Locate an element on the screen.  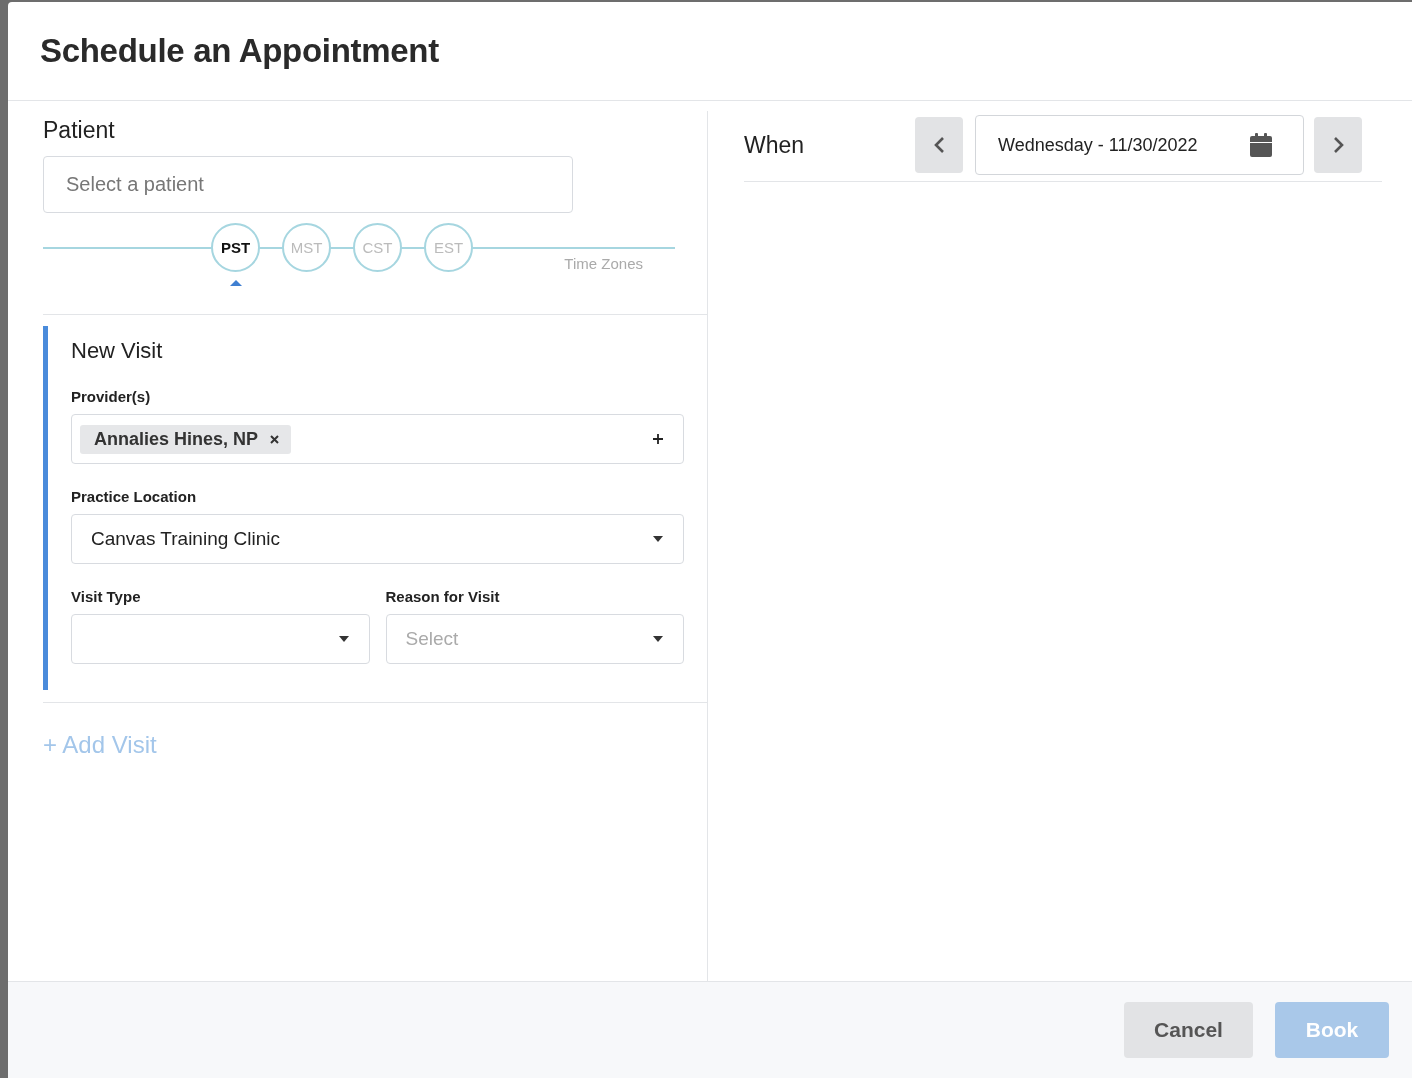
time-zones-label: Time Zones is located at coordinates (603, 263).